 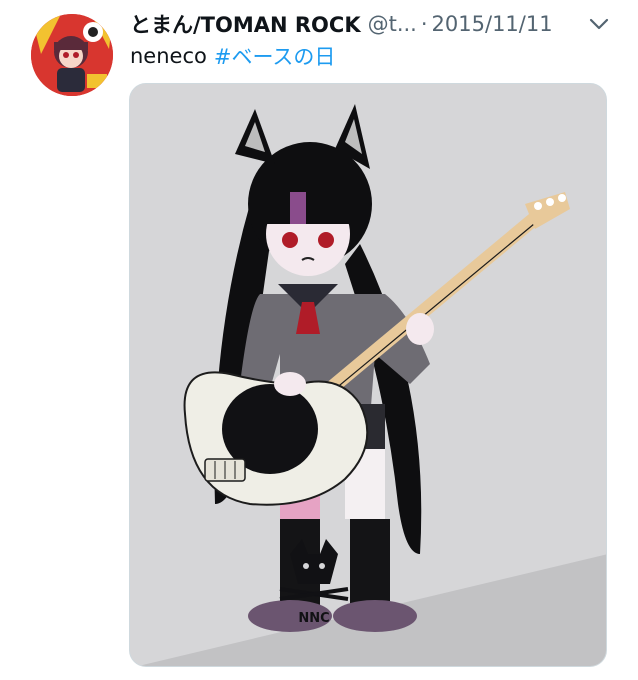 What do you see at coordinates (168, 56) in the screenshot?
I see `tweet-text-content: neneco` at bounding box center [168, 56].